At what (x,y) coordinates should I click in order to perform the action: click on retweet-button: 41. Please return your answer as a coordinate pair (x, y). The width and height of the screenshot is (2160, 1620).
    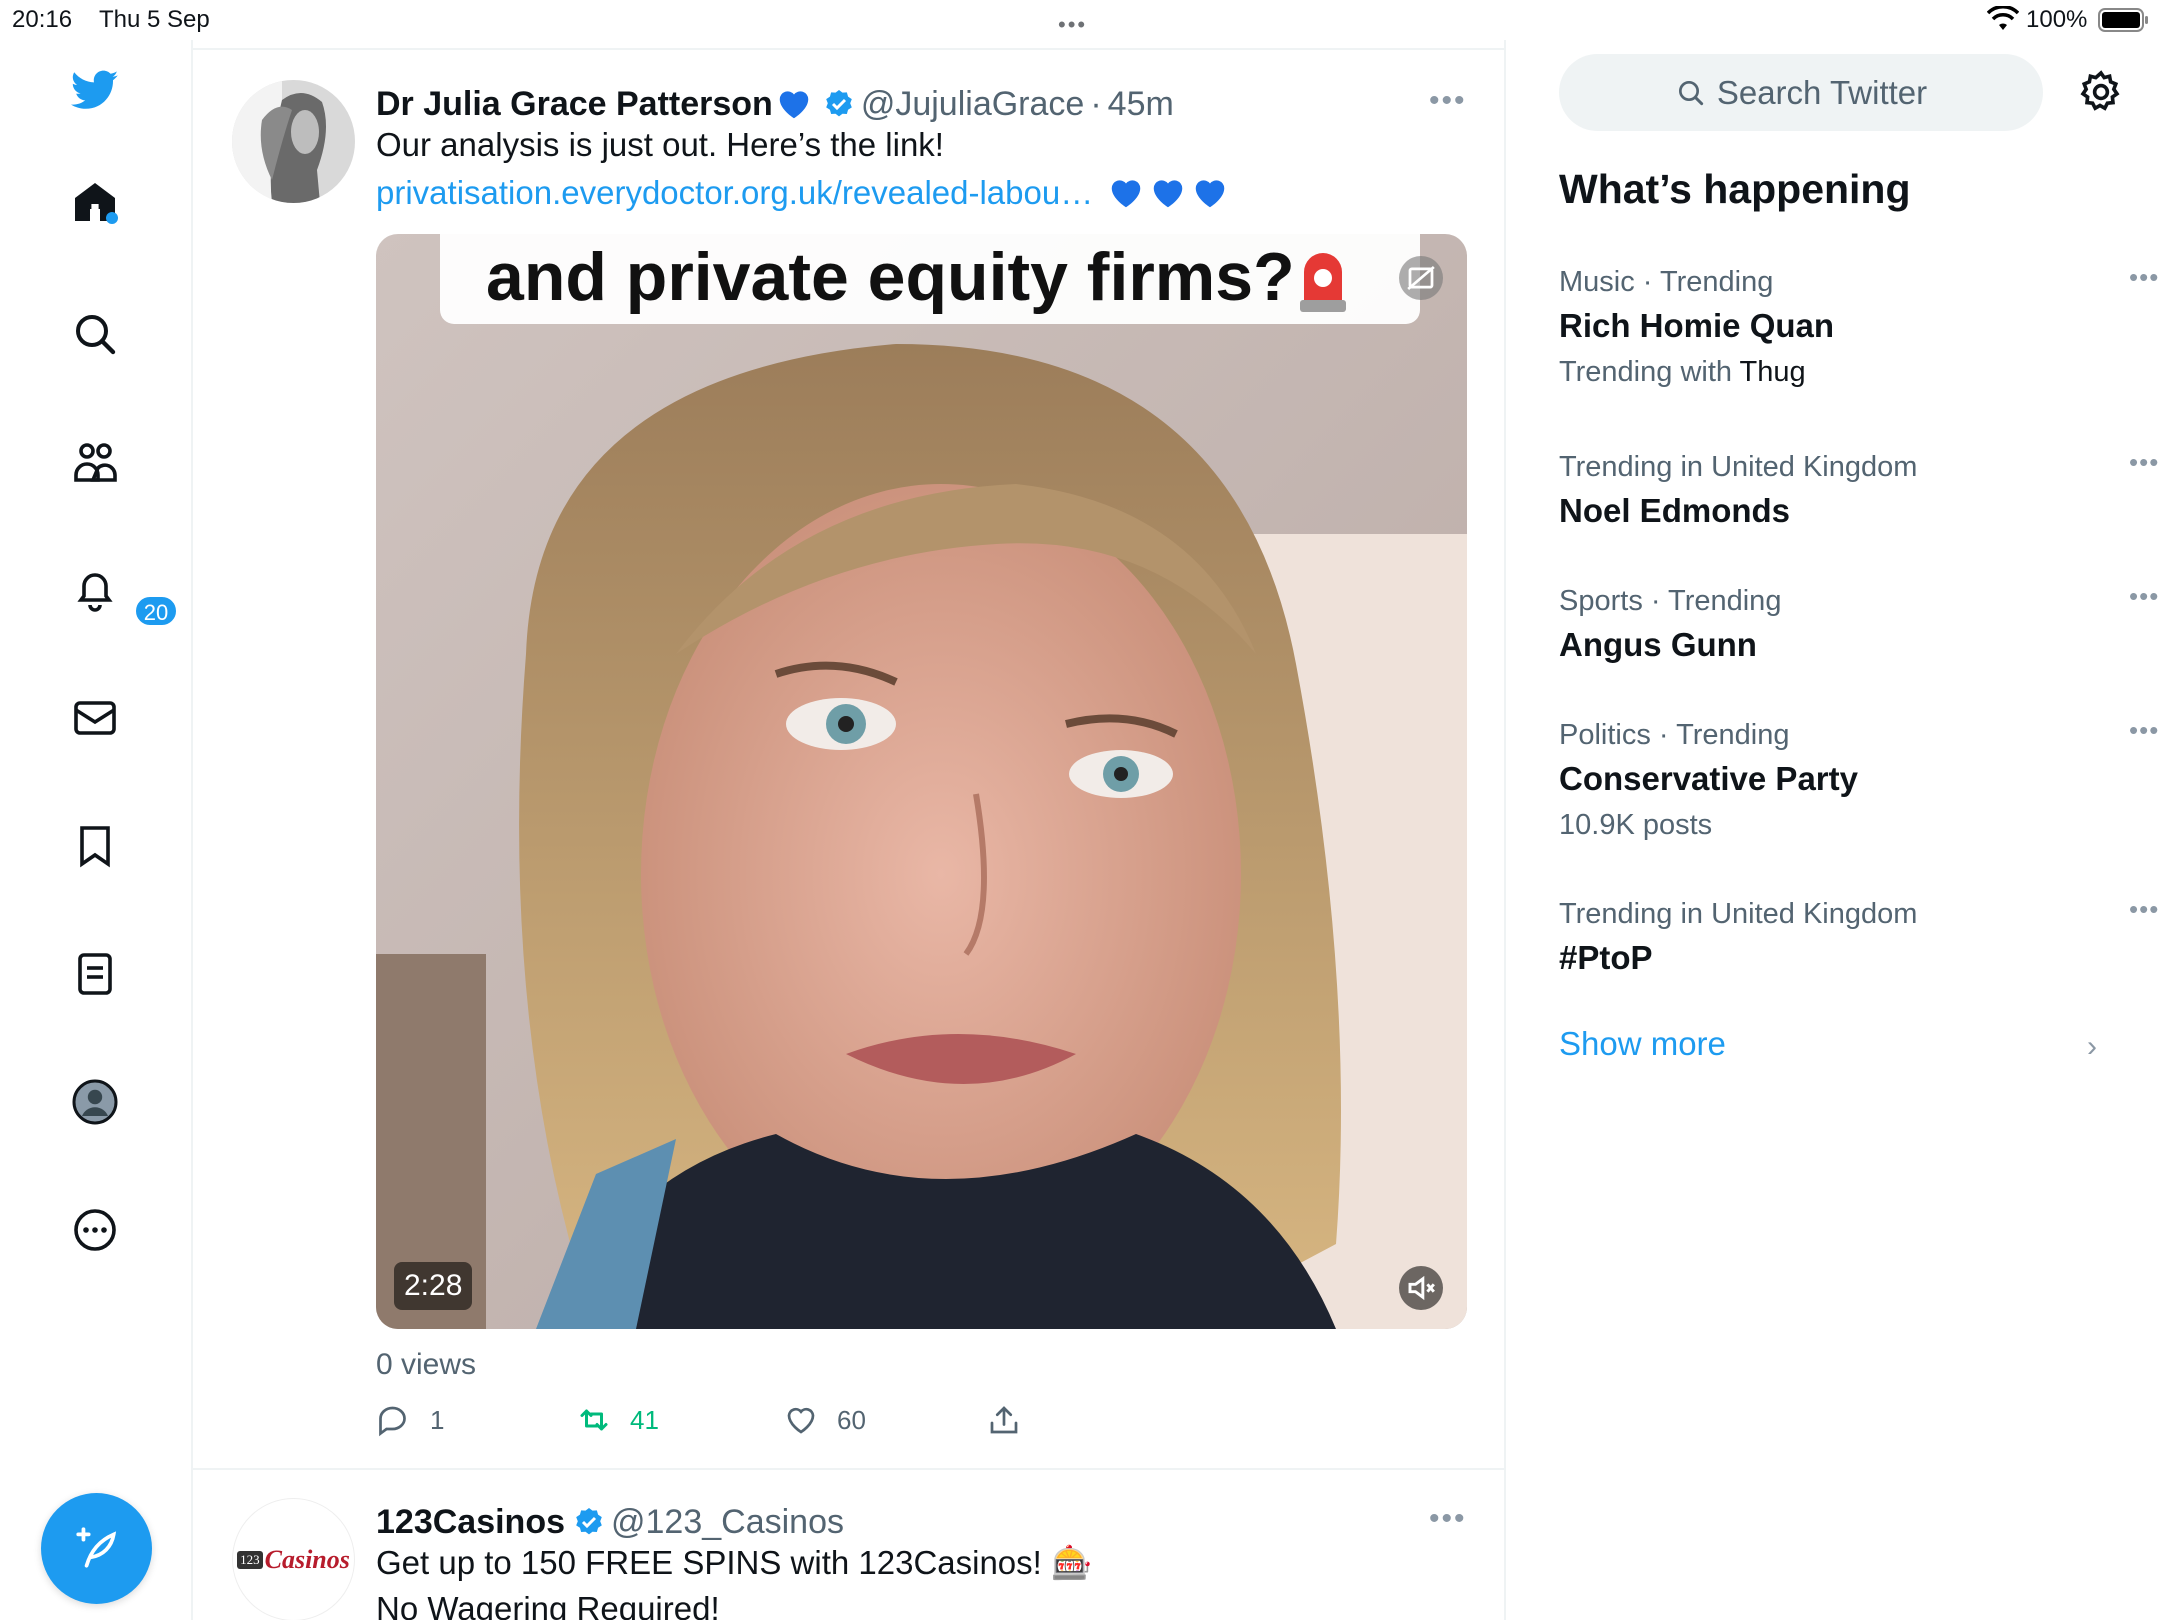
    Looking at the image, I should click on (617, 1420).